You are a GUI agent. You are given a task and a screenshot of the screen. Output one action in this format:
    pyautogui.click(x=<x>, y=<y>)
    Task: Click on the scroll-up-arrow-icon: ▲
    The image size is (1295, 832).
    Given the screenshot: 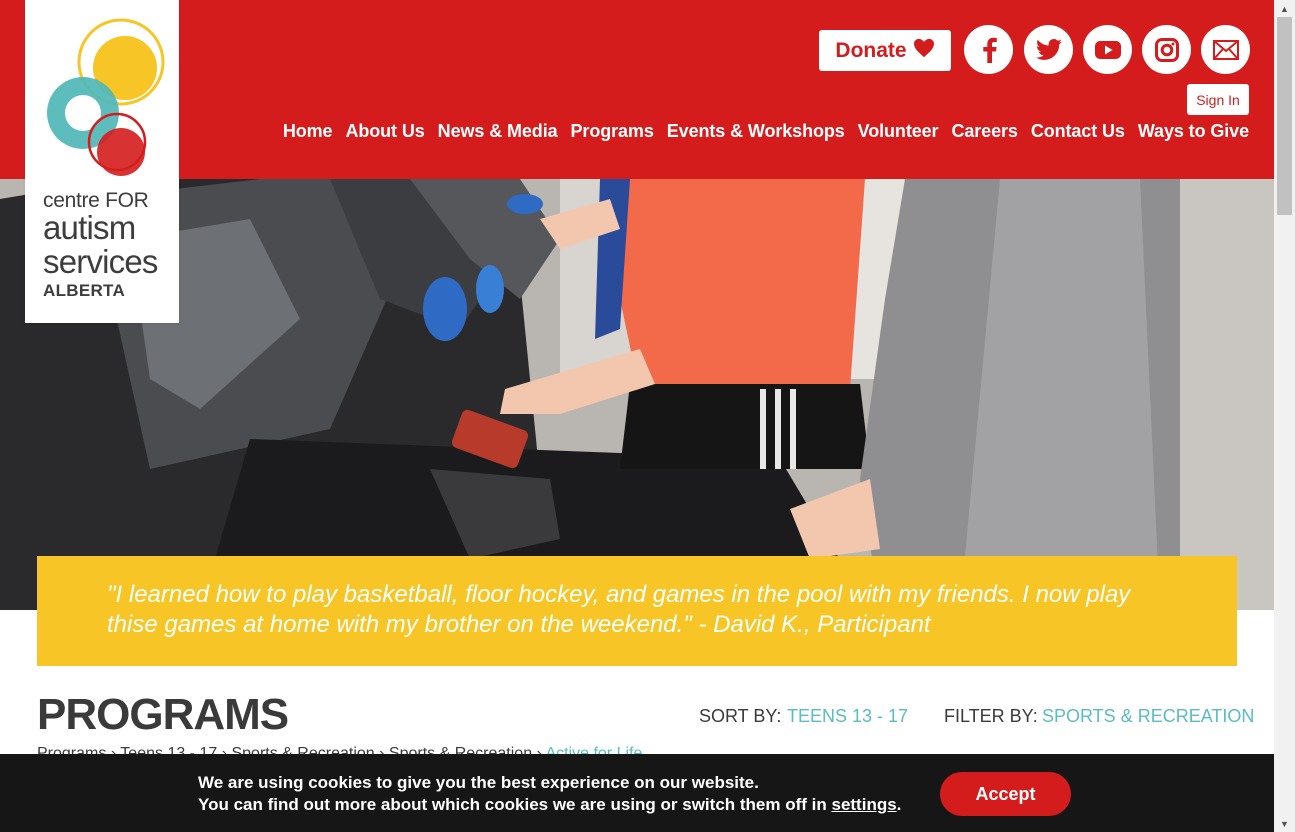 What is the action you would take?
    pyautogui.click(x=1284, y=8)
    